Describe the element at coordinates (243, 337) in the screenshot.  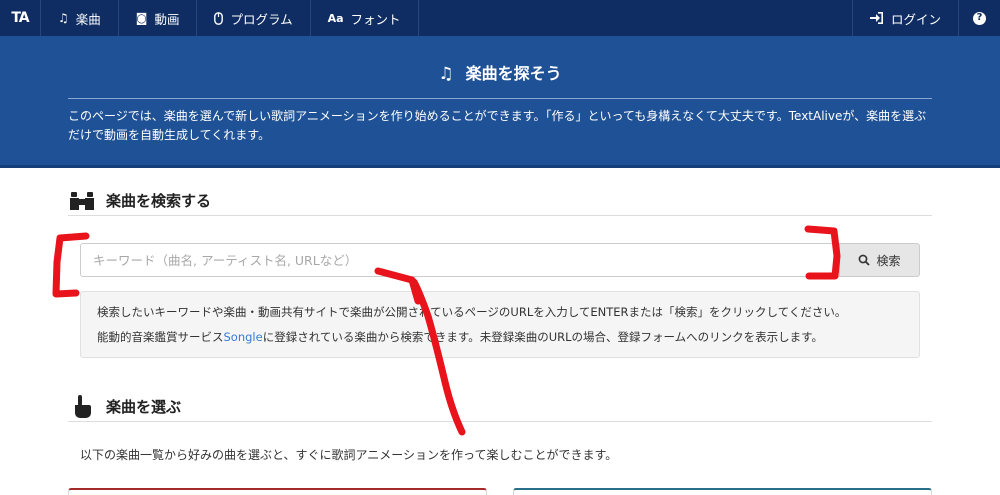
I see `songle-link: Songle` at that location.